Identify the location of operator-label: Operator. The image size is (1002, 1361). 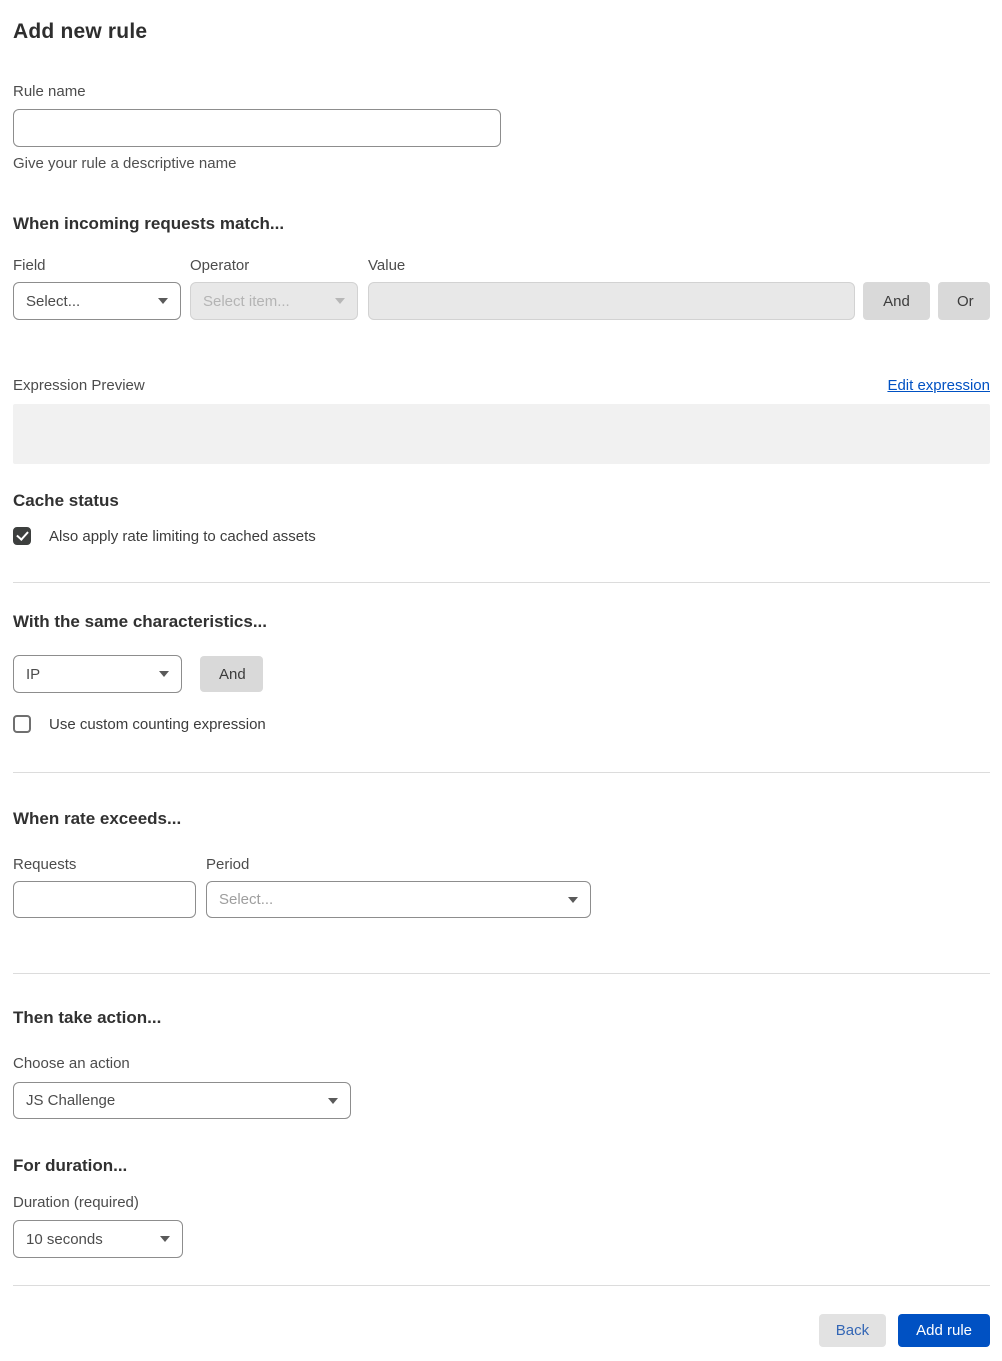
(220, 265).